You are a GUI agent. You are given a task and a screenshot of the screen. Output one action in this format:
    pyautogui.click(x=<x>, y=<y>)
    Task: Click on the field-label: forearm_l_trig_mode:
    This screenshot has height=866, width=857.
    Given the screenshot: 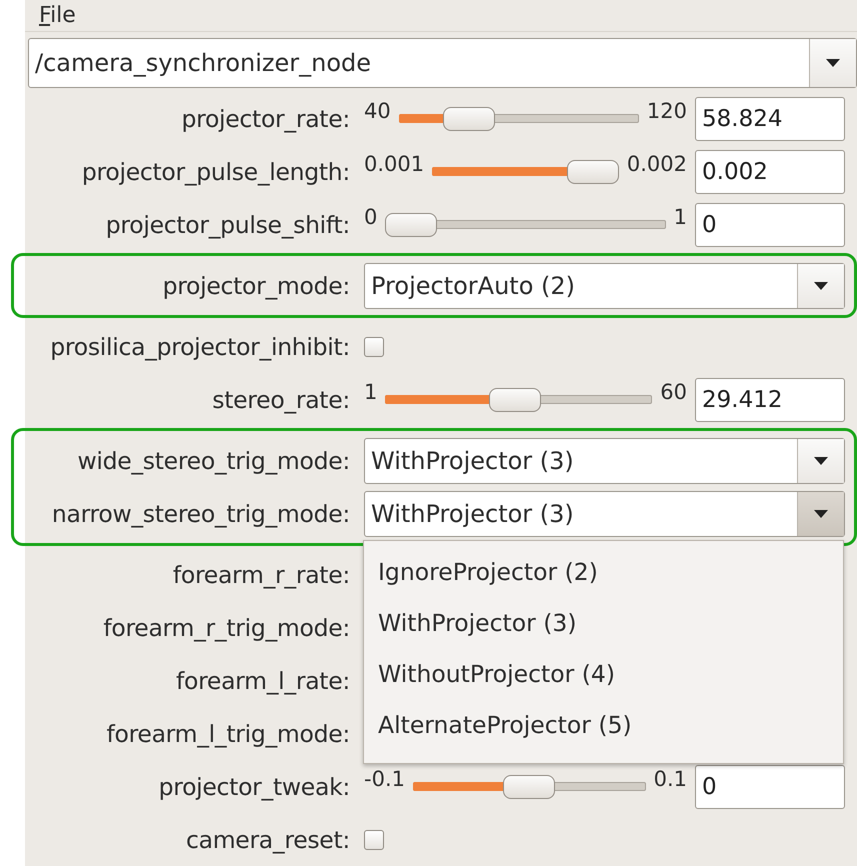 What is the action you would take?
    pyautogui.click(x=228, y=734)
    